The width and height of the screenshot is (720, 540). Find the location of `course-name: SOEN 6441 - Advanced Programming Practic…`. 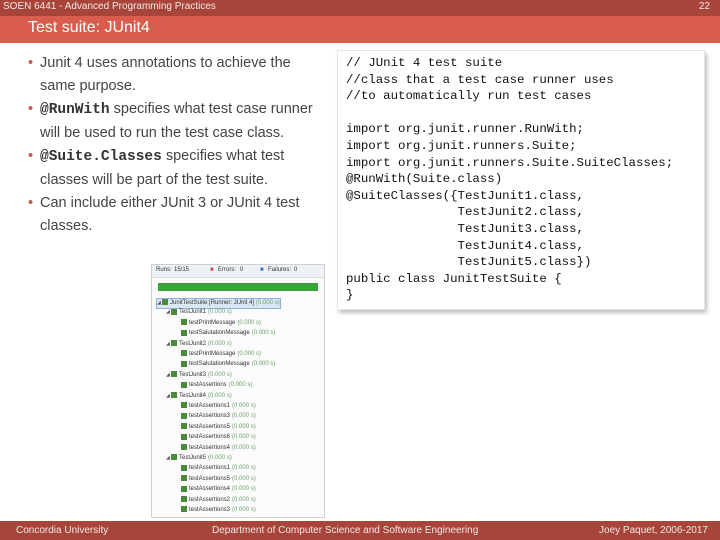

course-name: SOEN 6441 - Advanced Programming Practic… is located at coordinates (109, 6).